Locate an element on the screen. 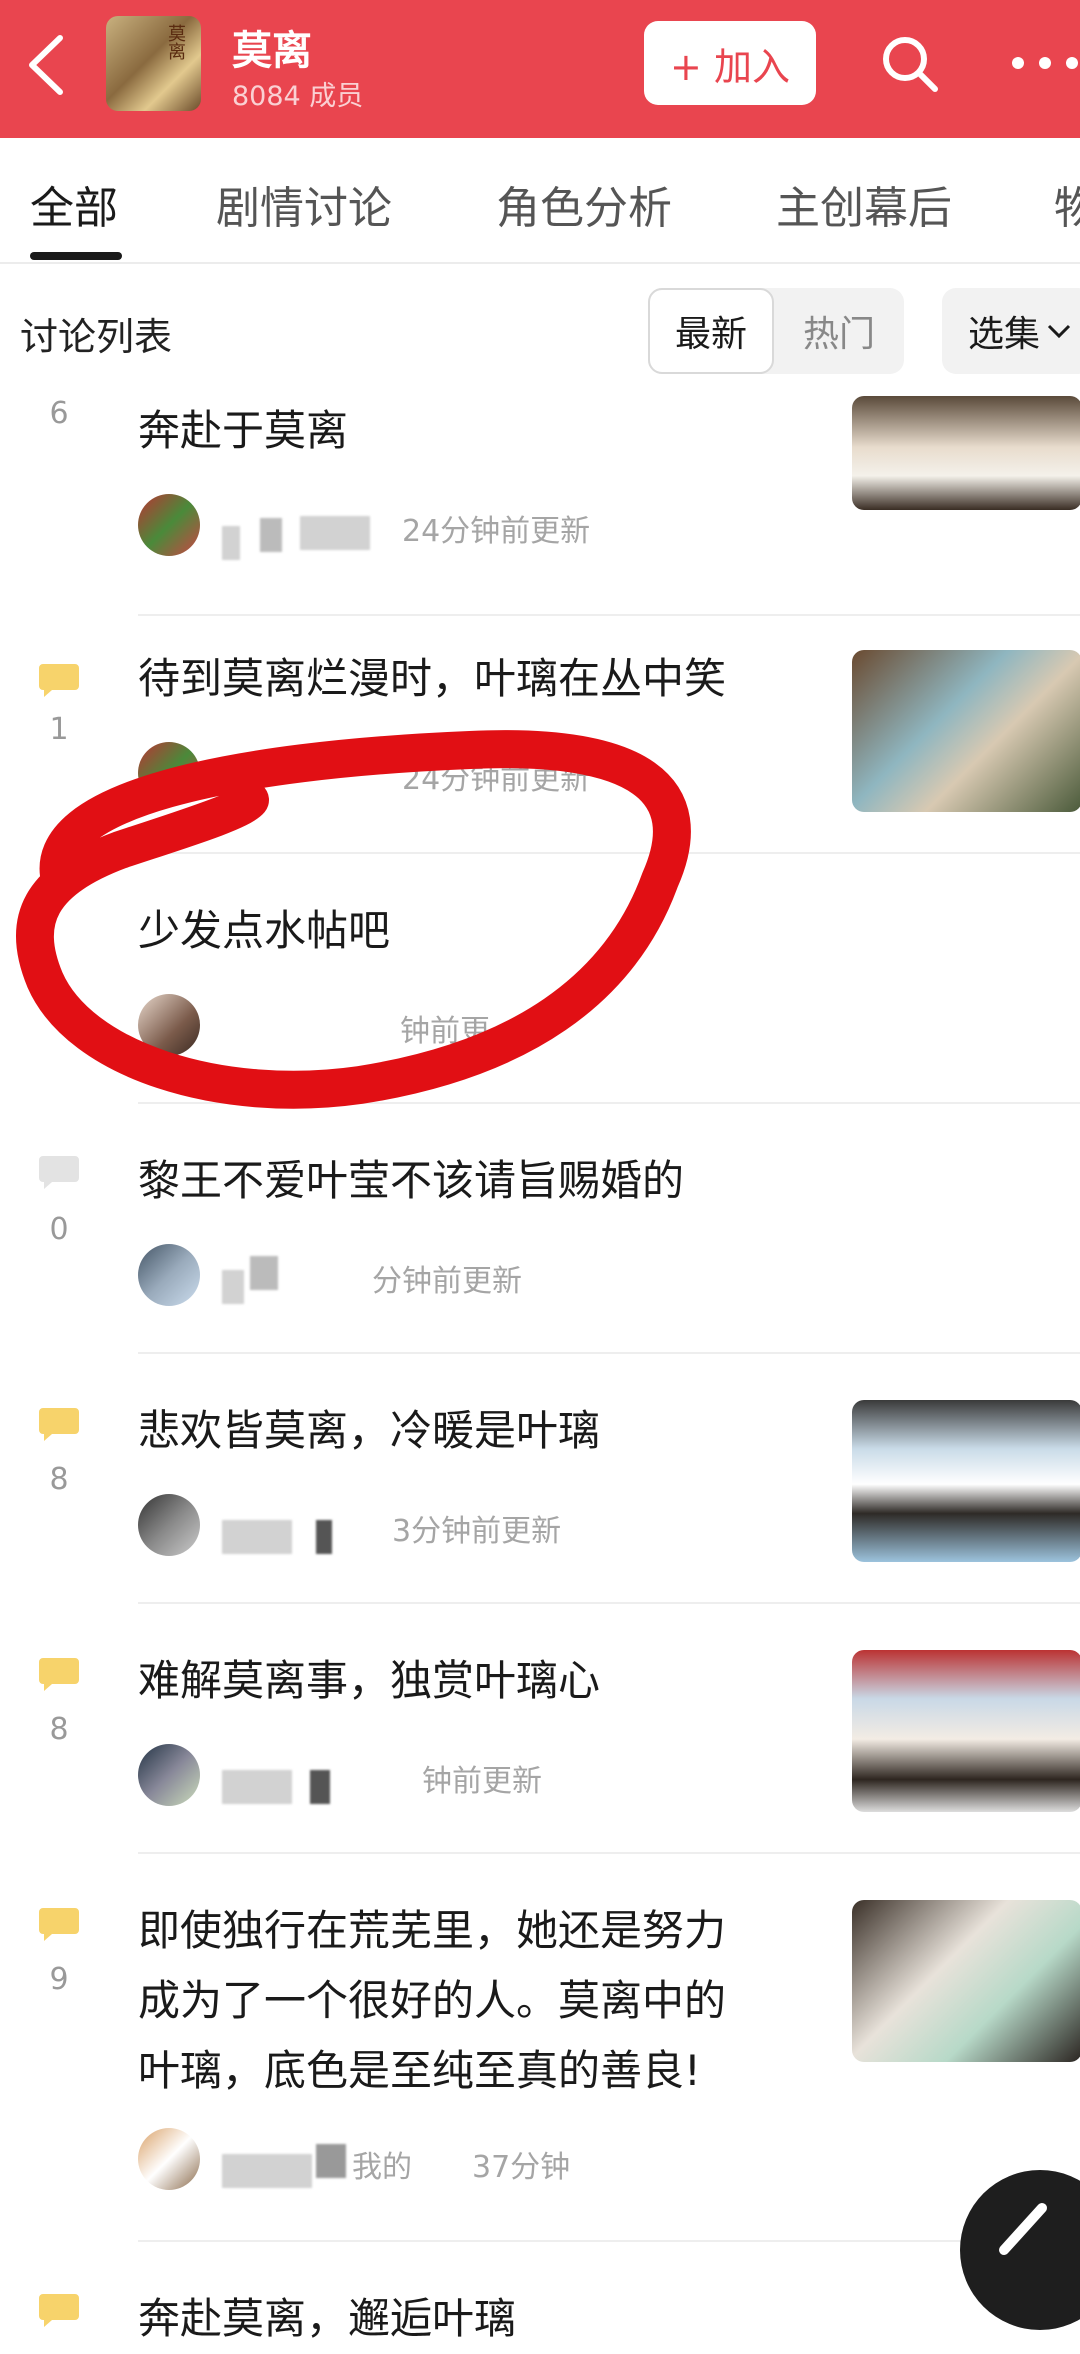  active-tab-indicator is located at coordinates (76, 256).